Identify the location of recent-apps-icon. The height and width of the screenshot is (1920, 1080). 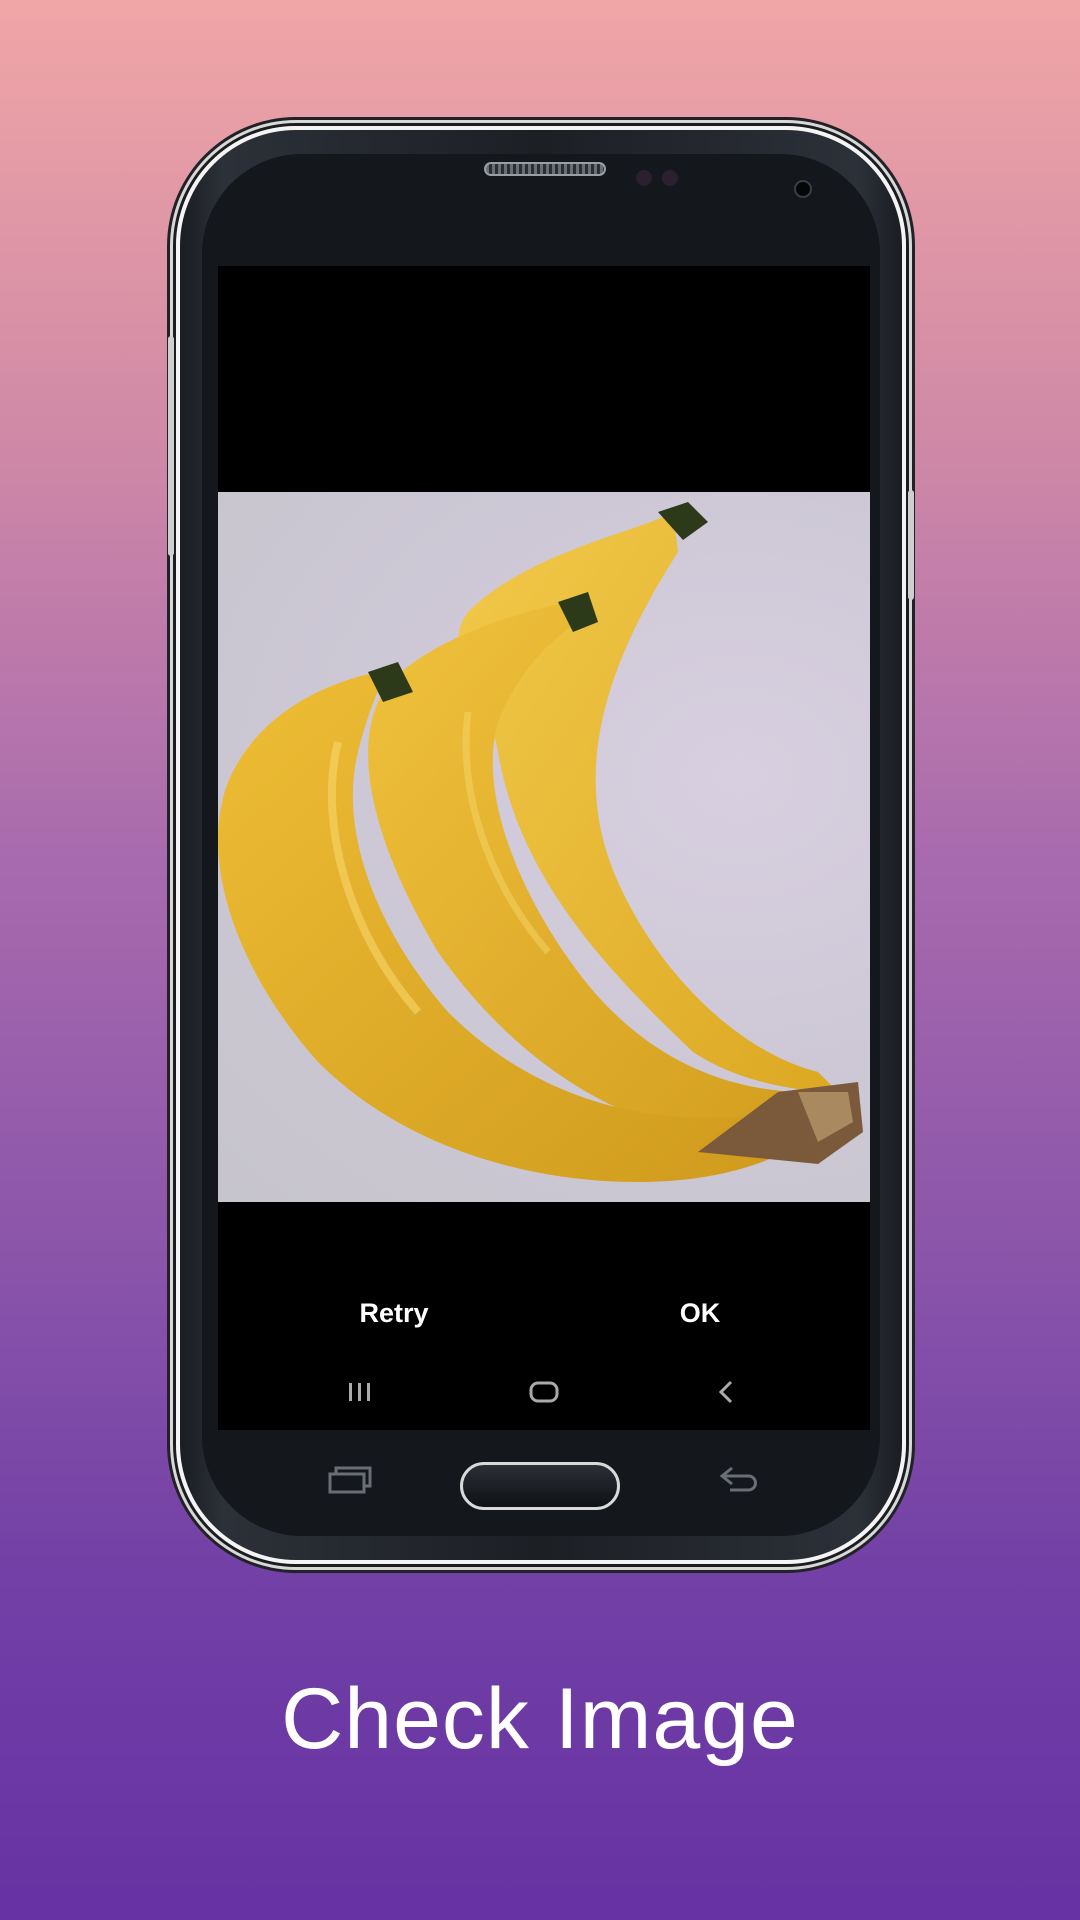
(360, 1392).